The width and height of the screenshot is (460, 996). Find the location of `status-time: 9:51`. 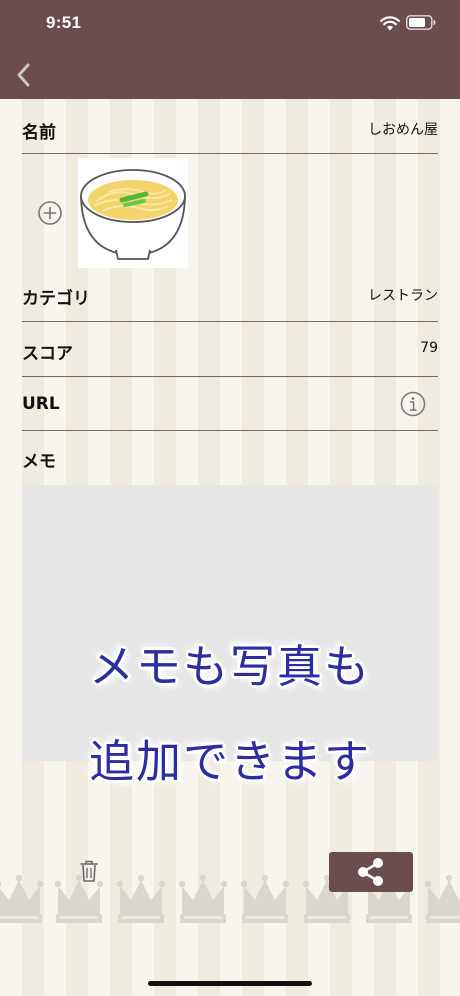

status-time: 9:51 is located at coordinates (64, 22).